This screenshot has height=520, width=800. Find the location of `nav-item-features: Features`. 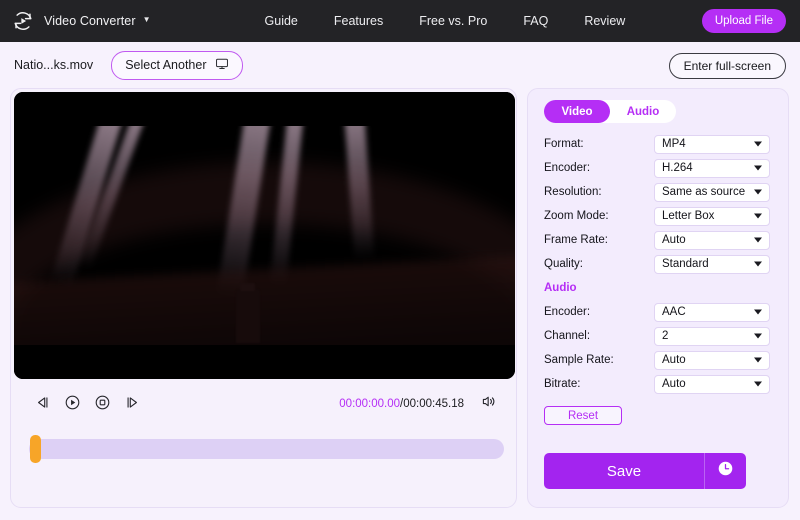

nav-item-features: Features is located at coordinates (358, 21).